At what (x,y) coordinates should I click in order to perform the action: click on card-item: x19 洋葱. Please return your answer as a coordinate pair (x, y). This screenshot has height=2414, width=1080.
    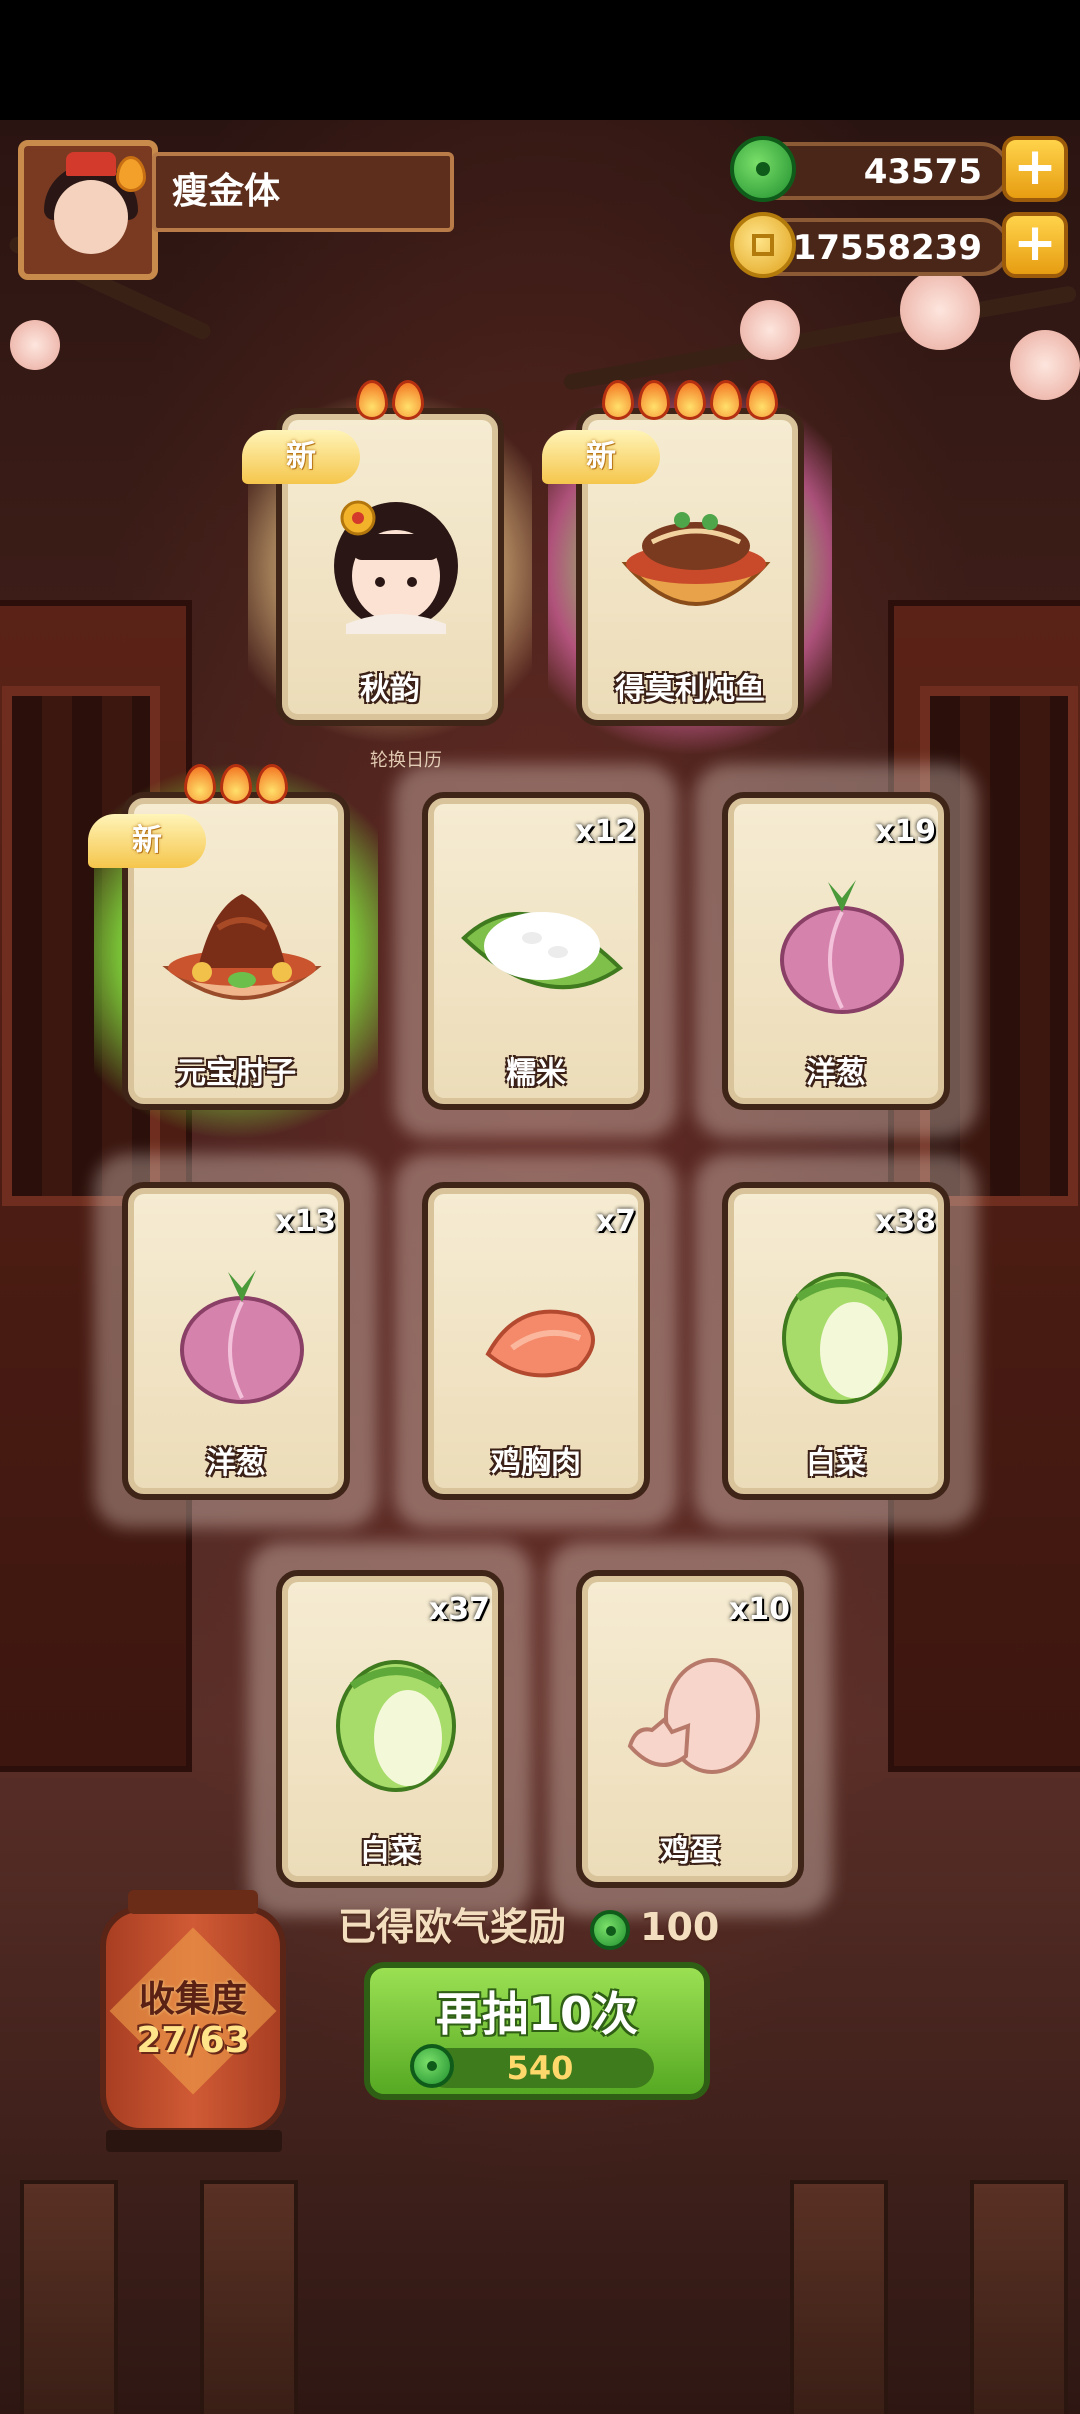
    Looking at the image, I should click on (836, 951).